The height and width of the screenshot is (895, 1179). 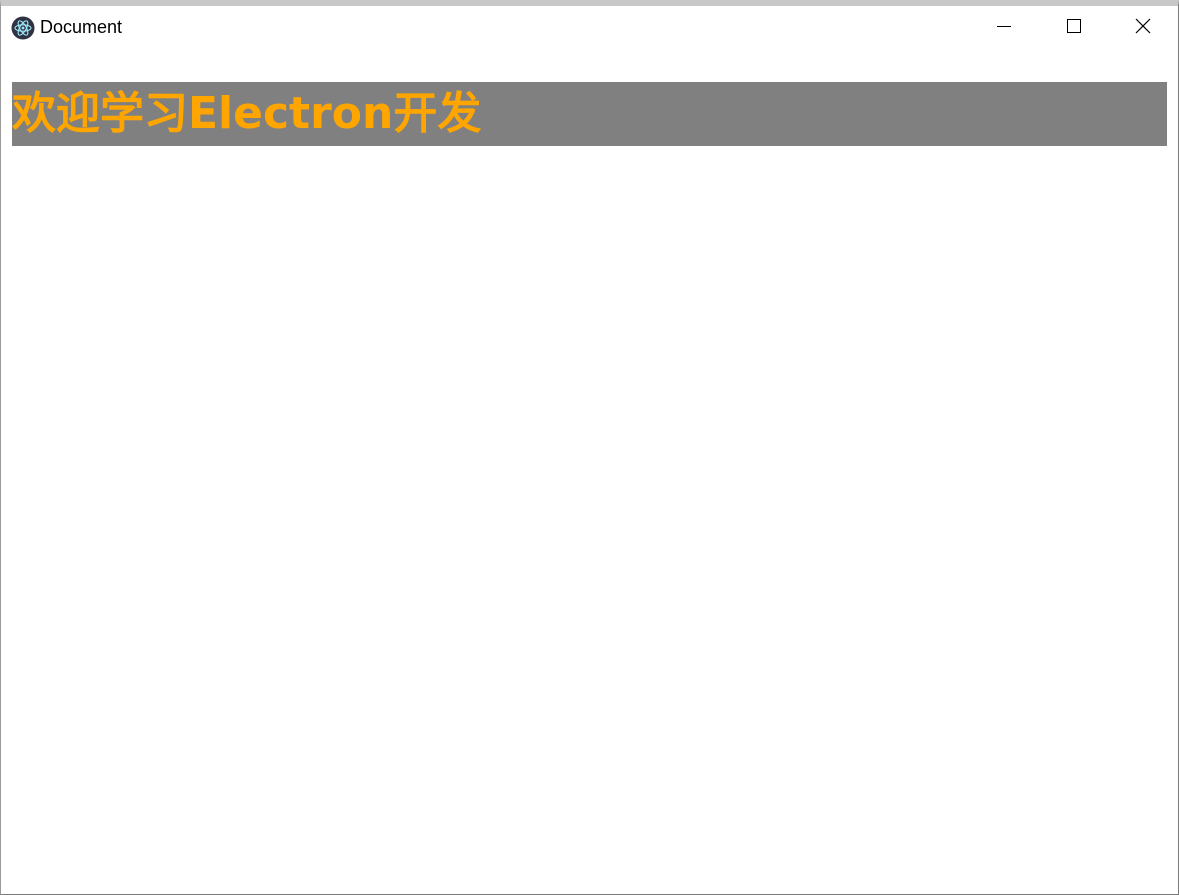 I want to click on page-heading: 欢迎学习Electron开发, so click(x=589, y=114).